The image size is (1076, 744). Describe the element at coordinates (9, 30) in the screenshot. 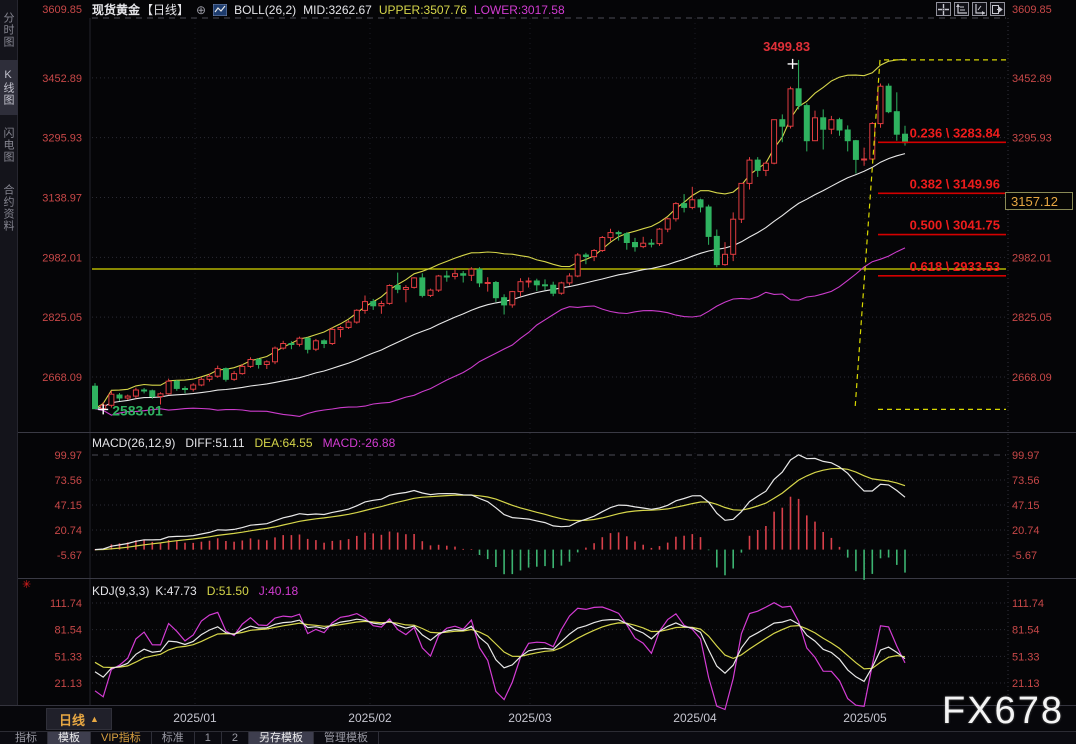

I see `sidebar-item-0: 分时图` at that location.